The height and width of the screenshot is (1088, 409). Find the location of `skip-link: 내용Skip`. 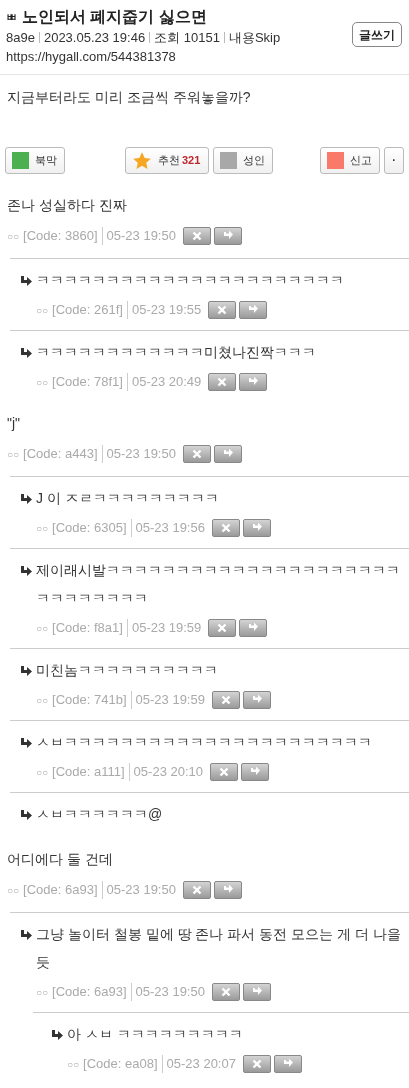

skip-link: 내용Skip is located at coordinates (254, 37).